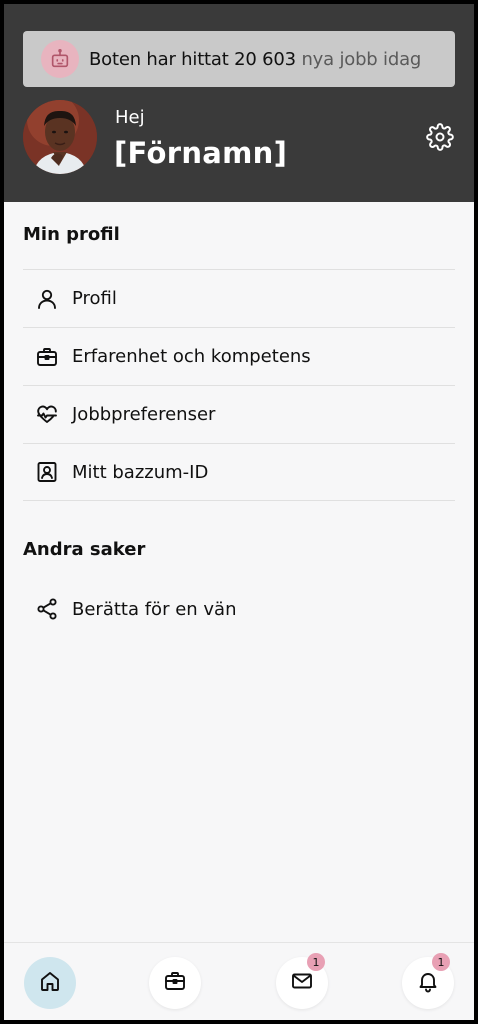 The width and height of the screenshot is (478, 1024). I want to click on jobs-found-banner: Boten har hittat 20 603 nya jobb idag, so click(239, 59).